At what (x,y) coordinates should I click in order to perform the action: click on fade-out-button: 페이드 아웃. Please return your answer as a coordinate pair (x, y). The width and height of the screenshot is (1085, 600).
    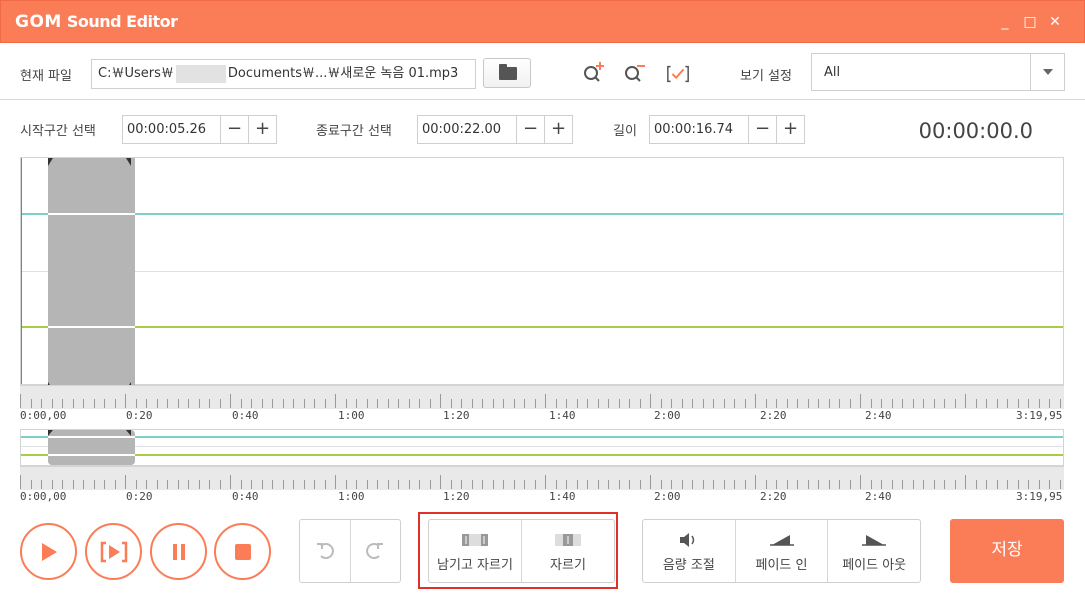
    Looking at the image, I should click on (874, 551).